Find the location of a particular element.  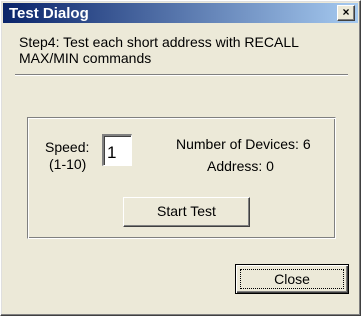

speed-range-label: (1-10) is located at coordinates (68, 164).